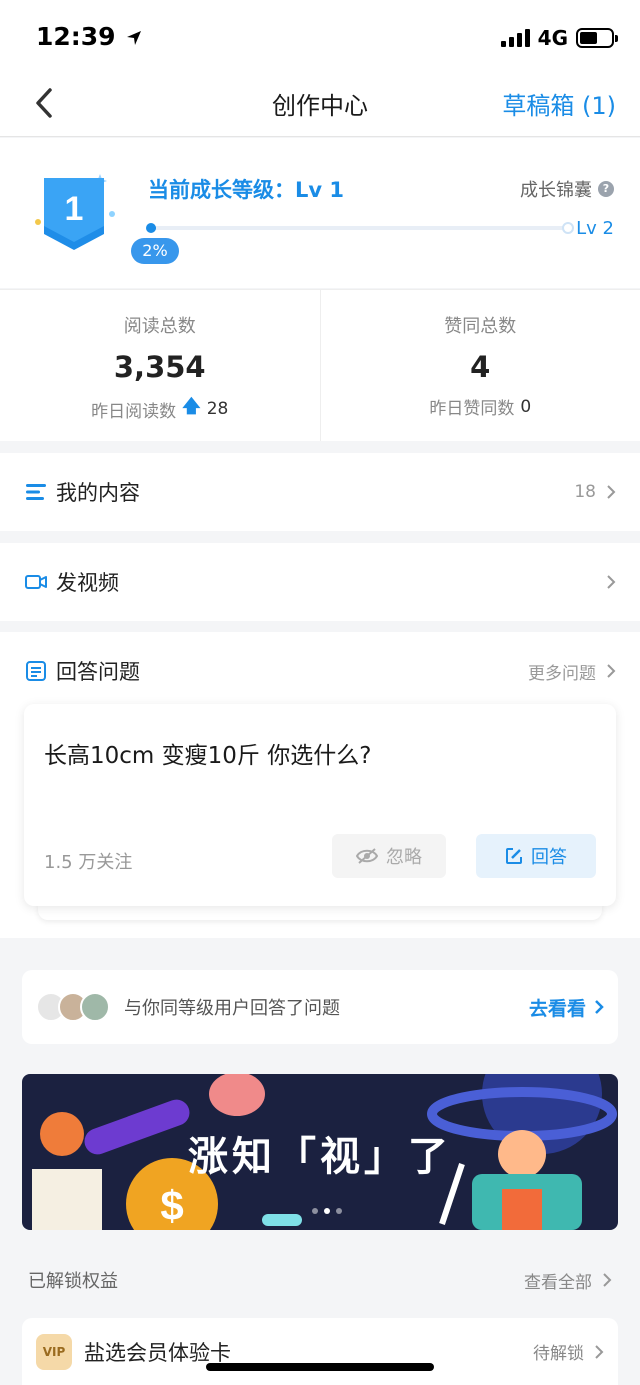 This screenshot has width=640, height=1385. Describe the element at coordinates (54, 1351) in the screenshot. I see `vip-badge-icon: VIP` at that location.